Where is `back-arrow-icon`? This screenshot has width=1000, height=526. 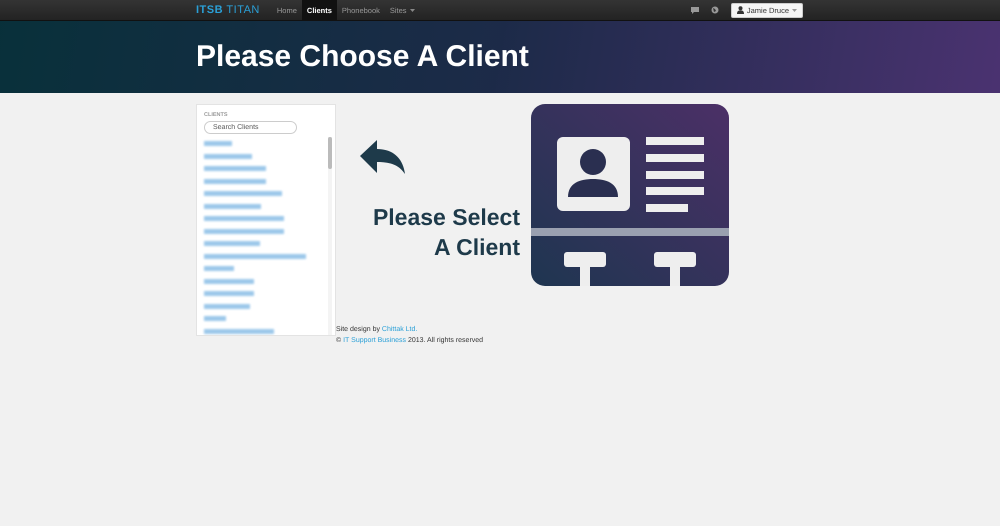
back-arrow-icon is located at coordinates (382, 157).